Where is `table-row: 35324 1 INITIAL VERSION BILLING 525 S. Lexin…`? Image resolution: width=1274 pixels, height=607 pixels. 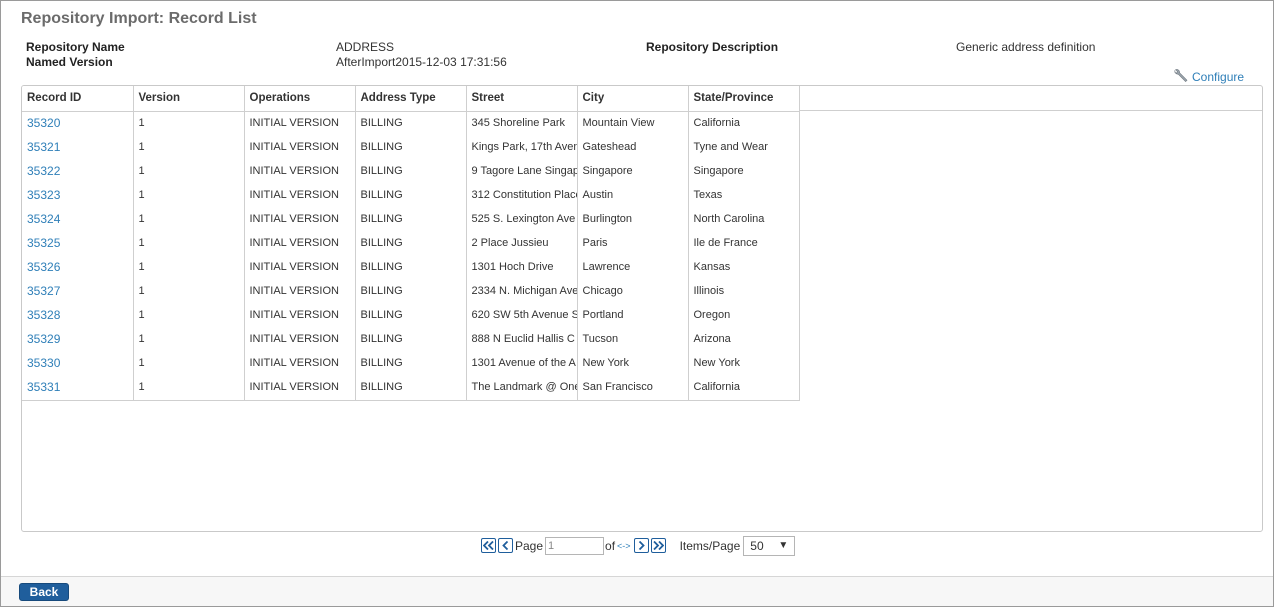
table-row: 35324 1 INITIAL VERSION BILLING 525 S. Lexin… is located at coordinates (411, 219).